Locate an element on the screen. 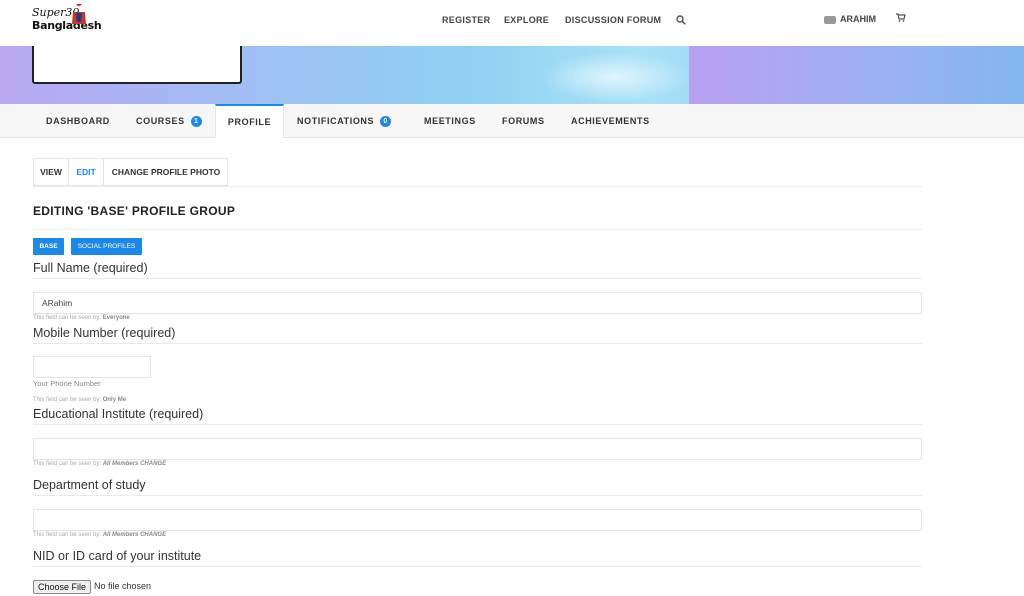  notifications-count-badge: 0 is located at coordinates (386, 121).